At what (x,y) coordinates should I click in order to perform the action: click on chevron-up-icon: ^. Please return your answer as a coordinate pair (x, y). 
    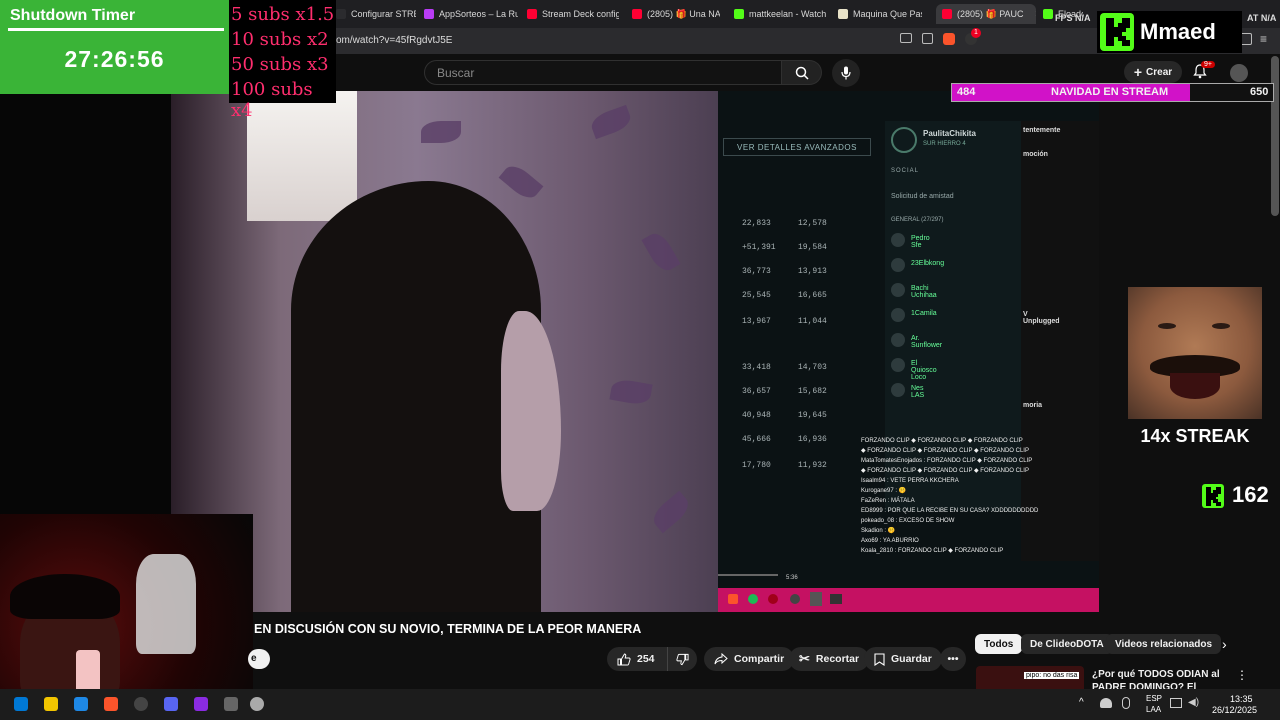
    Looking at the image, I should click on (1081, 702).